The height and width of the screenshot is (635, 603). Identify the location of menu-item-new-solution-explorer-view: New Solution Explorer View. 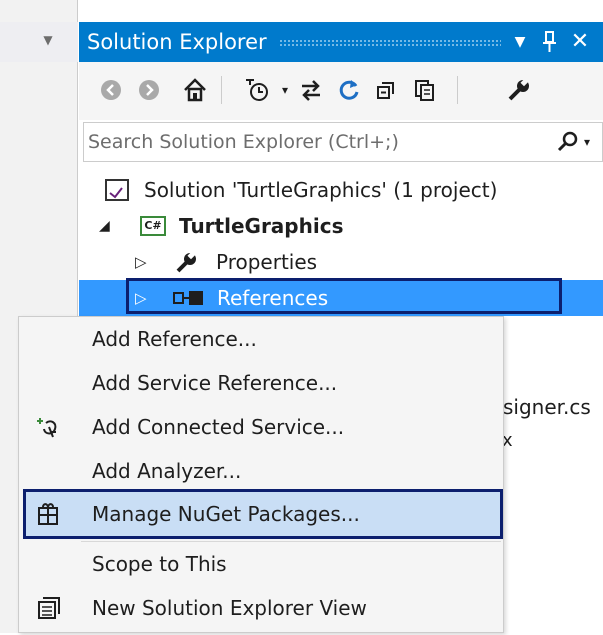
(261, 608).